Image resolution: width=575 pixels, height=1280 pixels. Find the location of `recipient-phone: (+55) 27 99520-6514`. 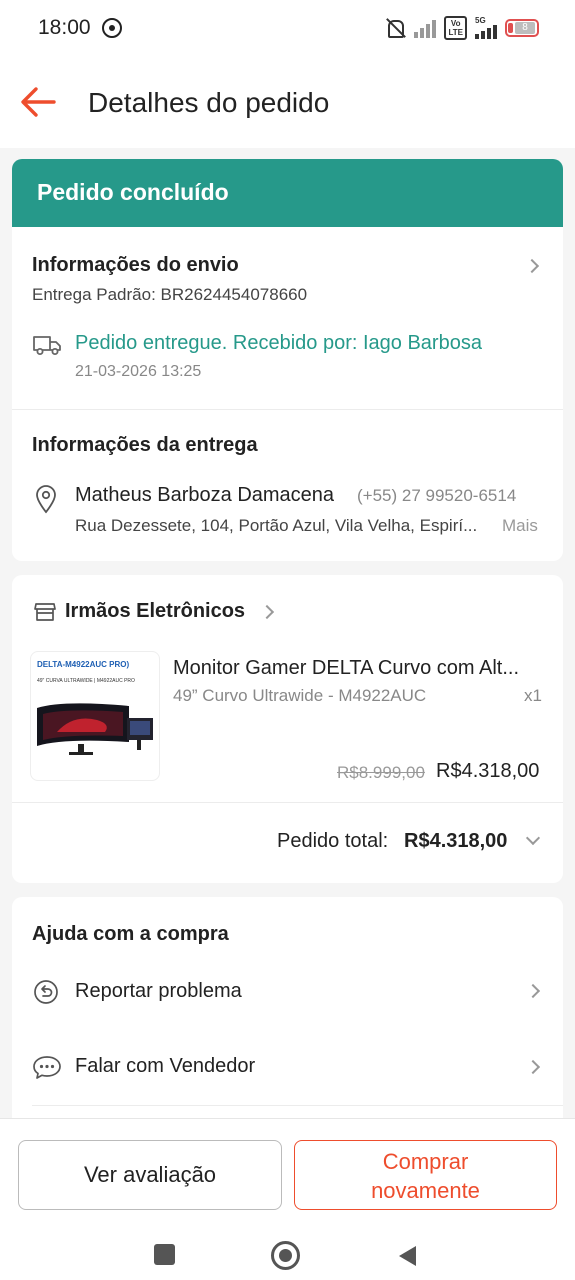

recipient-phone: (+55) 27 99520-6514 is located at coordinates (437, 495).